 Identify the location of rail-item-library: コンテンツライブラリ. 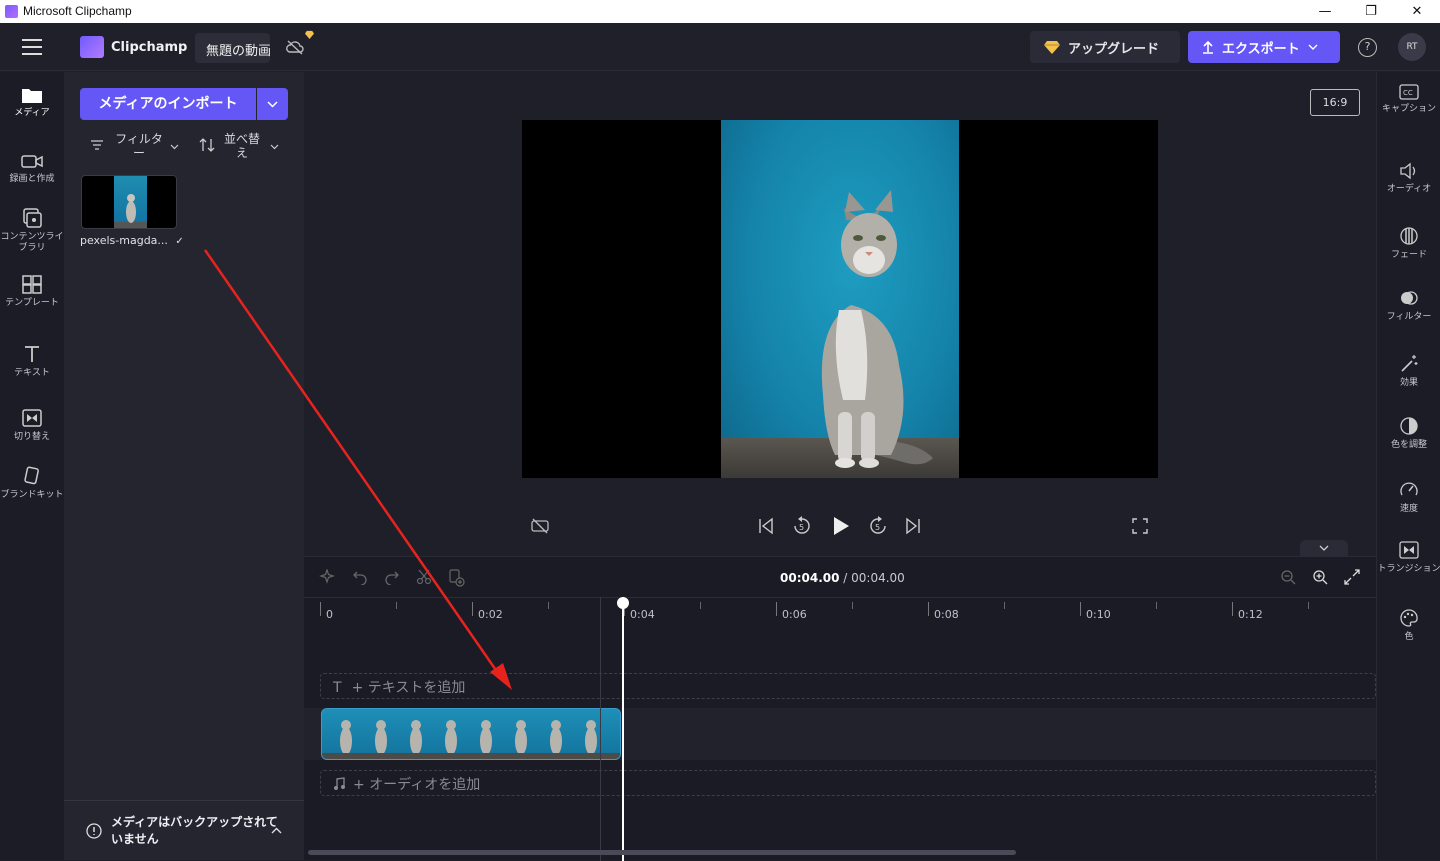
(32, 231).